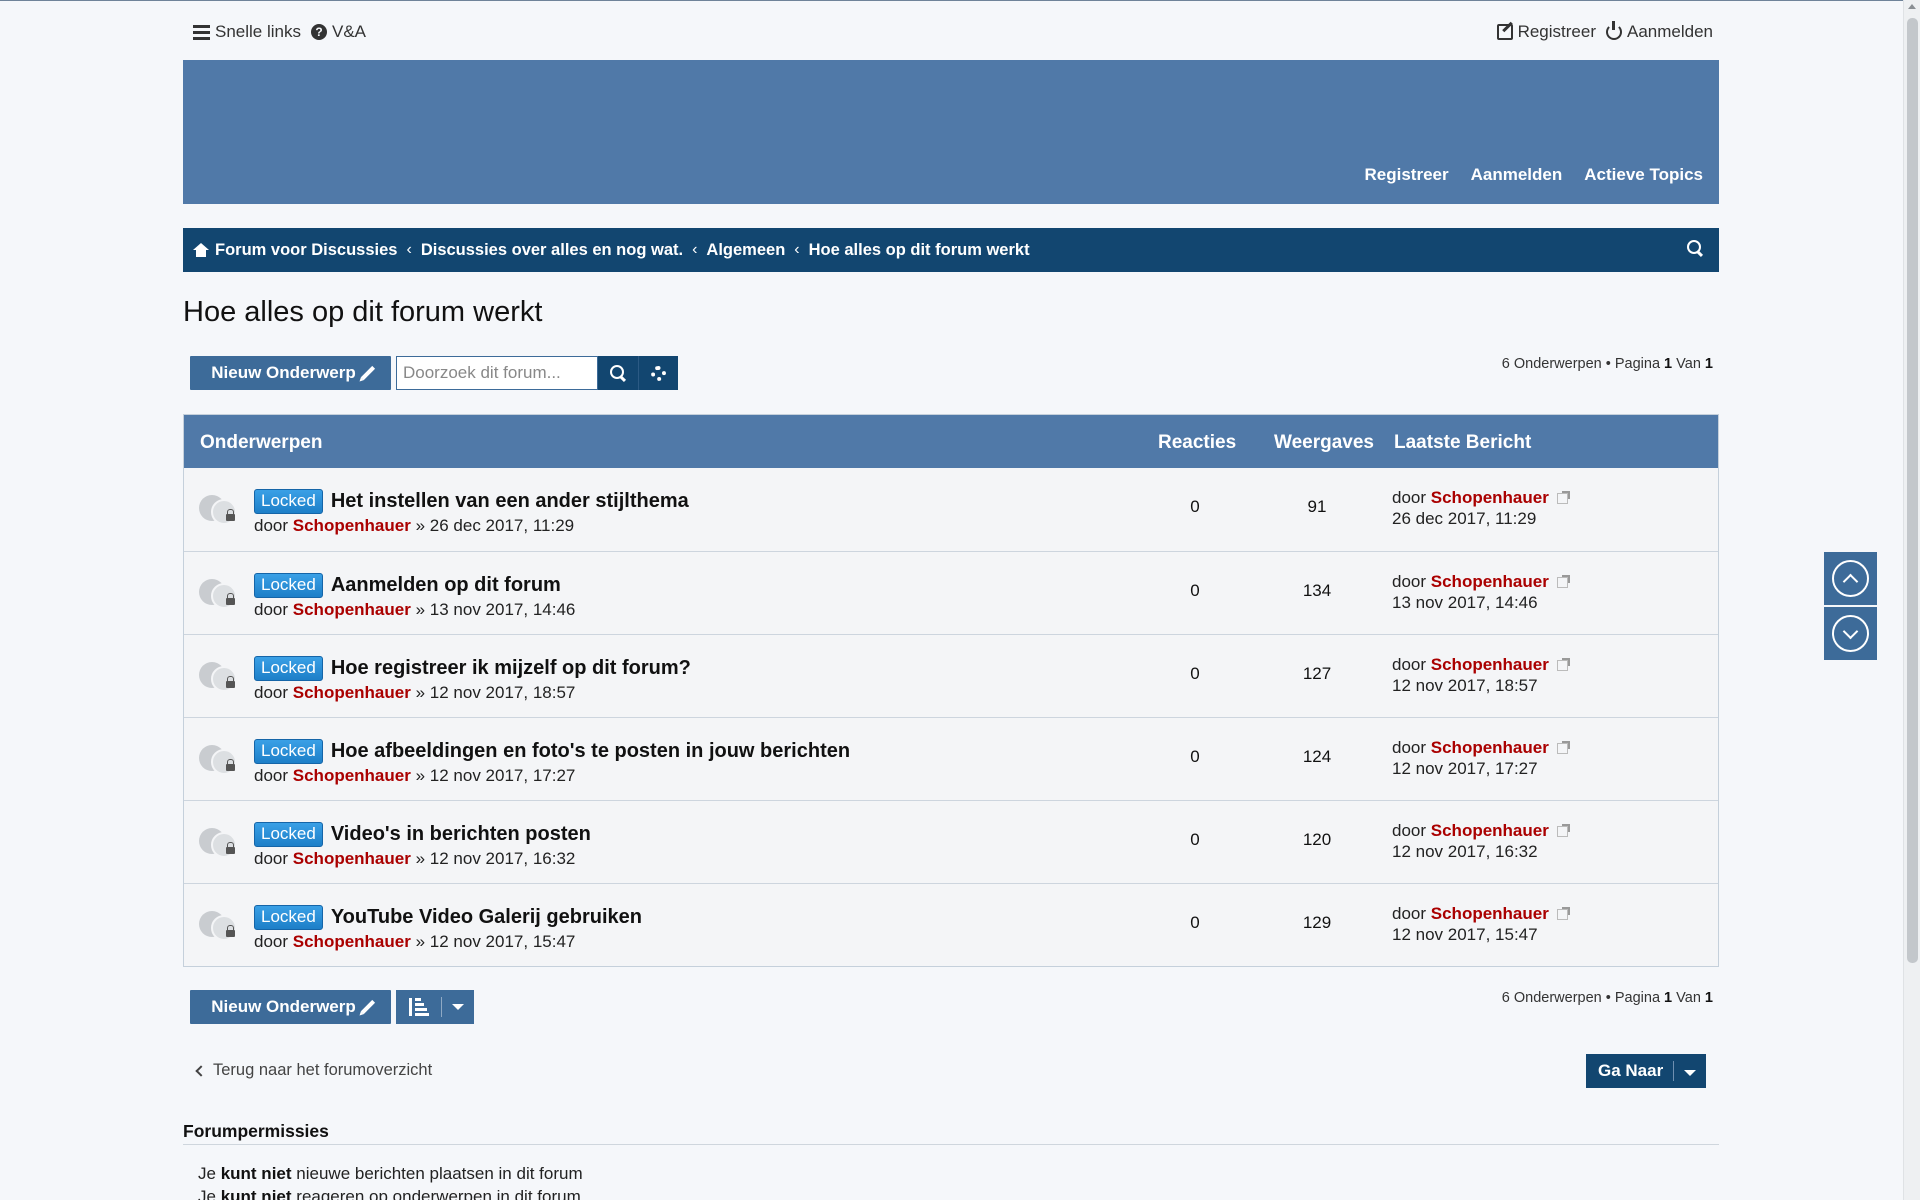 This screenshot has height=1200, width=1920. What do you see at coordinates (1688, 364) in the screenshot?
I see `pagination-of: Van` at bounding box center [1688, 364].